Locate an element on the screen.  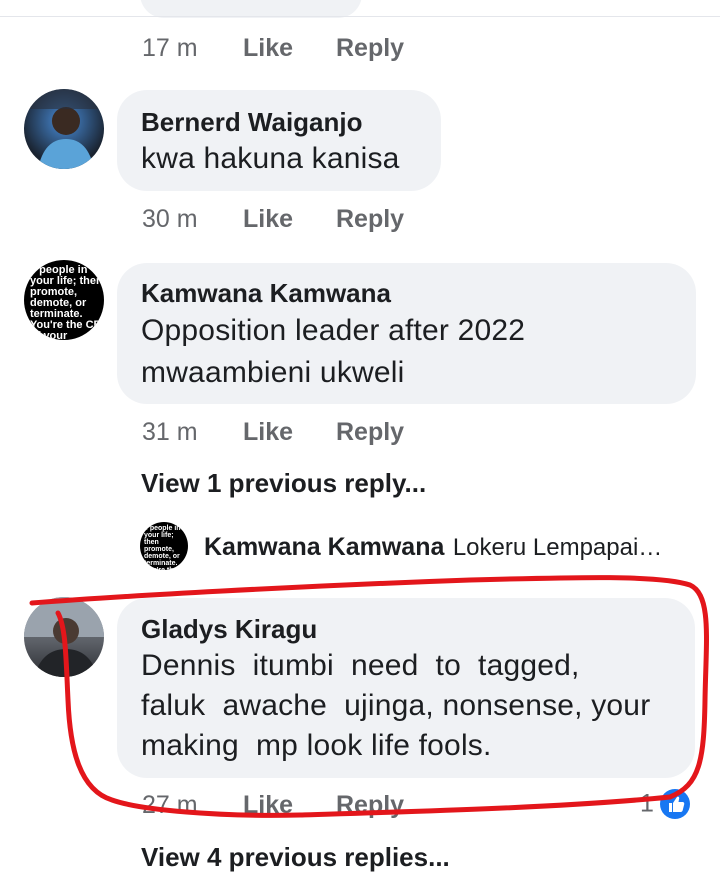
comment-time: 27 m is located at coordinates (170, 805).